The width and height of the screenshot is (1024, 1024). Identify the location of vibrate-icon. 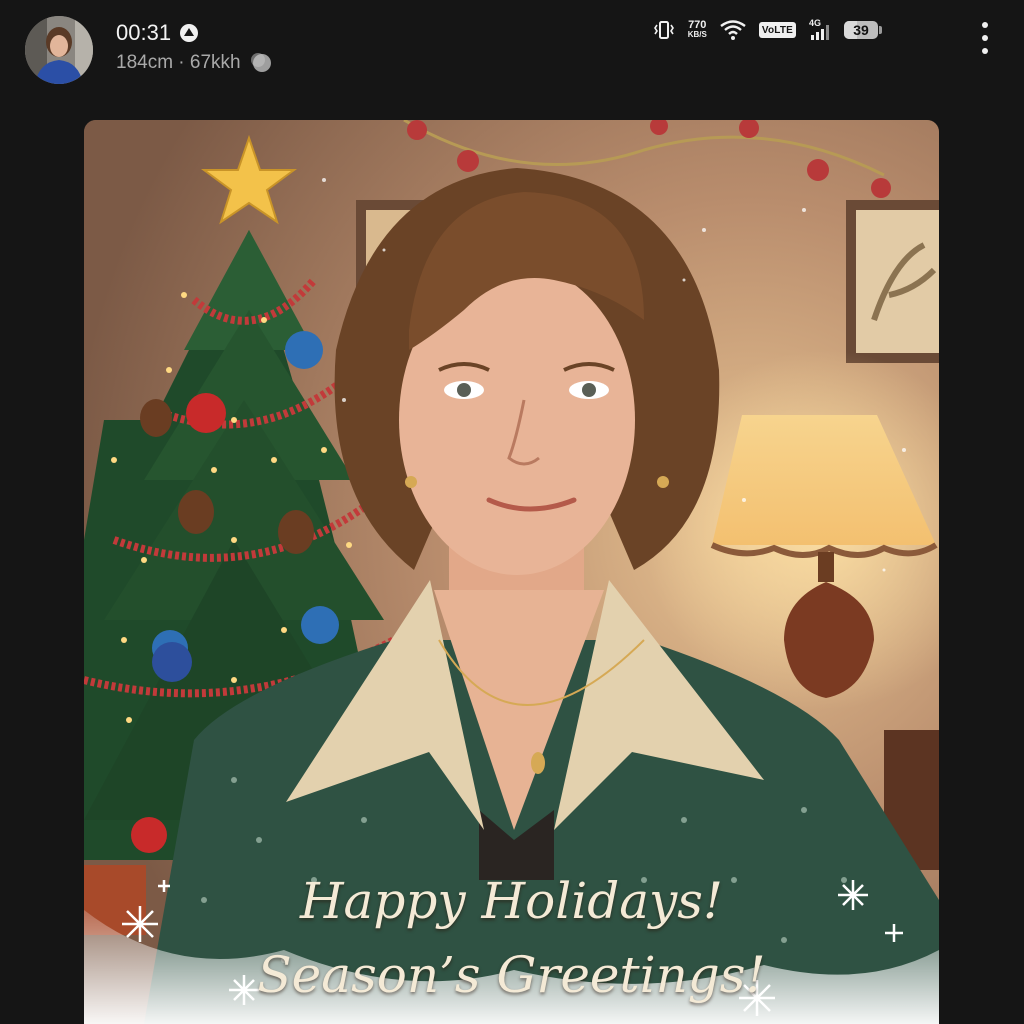
(664, 30).